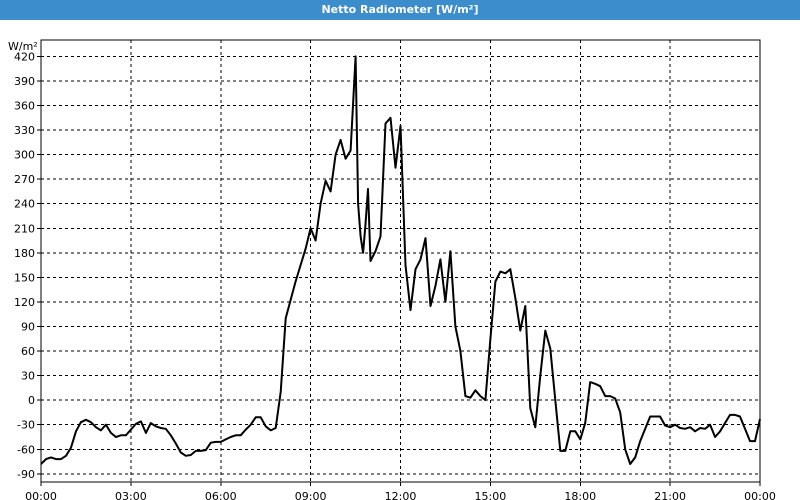 Image resolution: width=800 pixels, height=500 pixels. I want to click on y-tick-label: -90, so click(26, 474).